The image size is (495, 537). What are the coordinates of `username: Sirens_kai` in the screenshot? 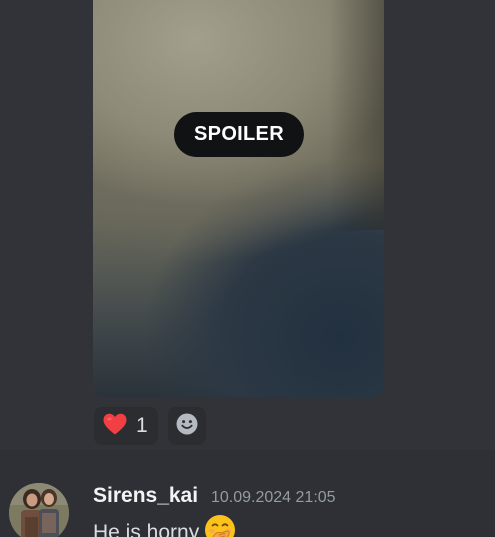 It's located at (145, 496).